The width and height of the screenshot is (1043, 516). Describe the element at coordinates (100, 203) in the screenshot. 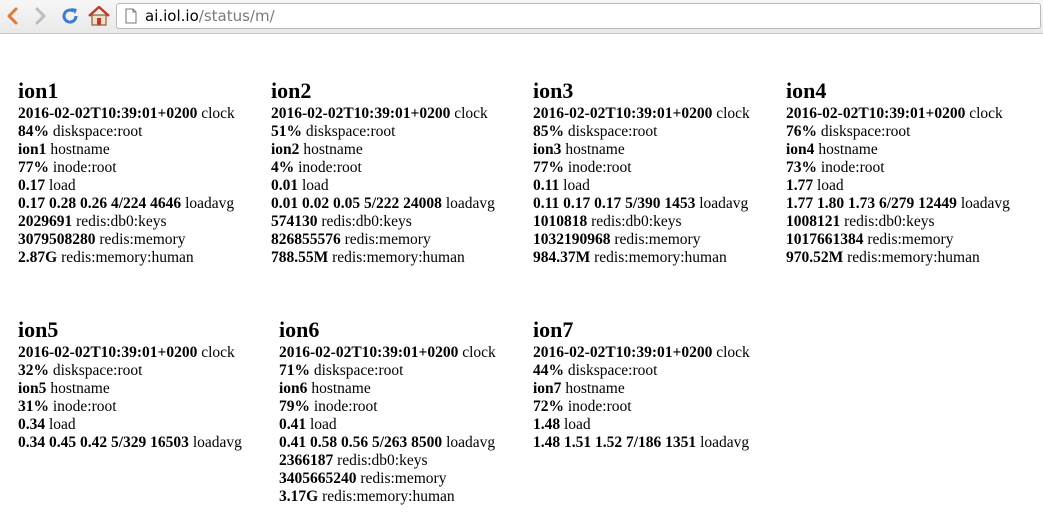

I see `metric-value: 0.17 0.28 0.26 4/224 4646` at that location.